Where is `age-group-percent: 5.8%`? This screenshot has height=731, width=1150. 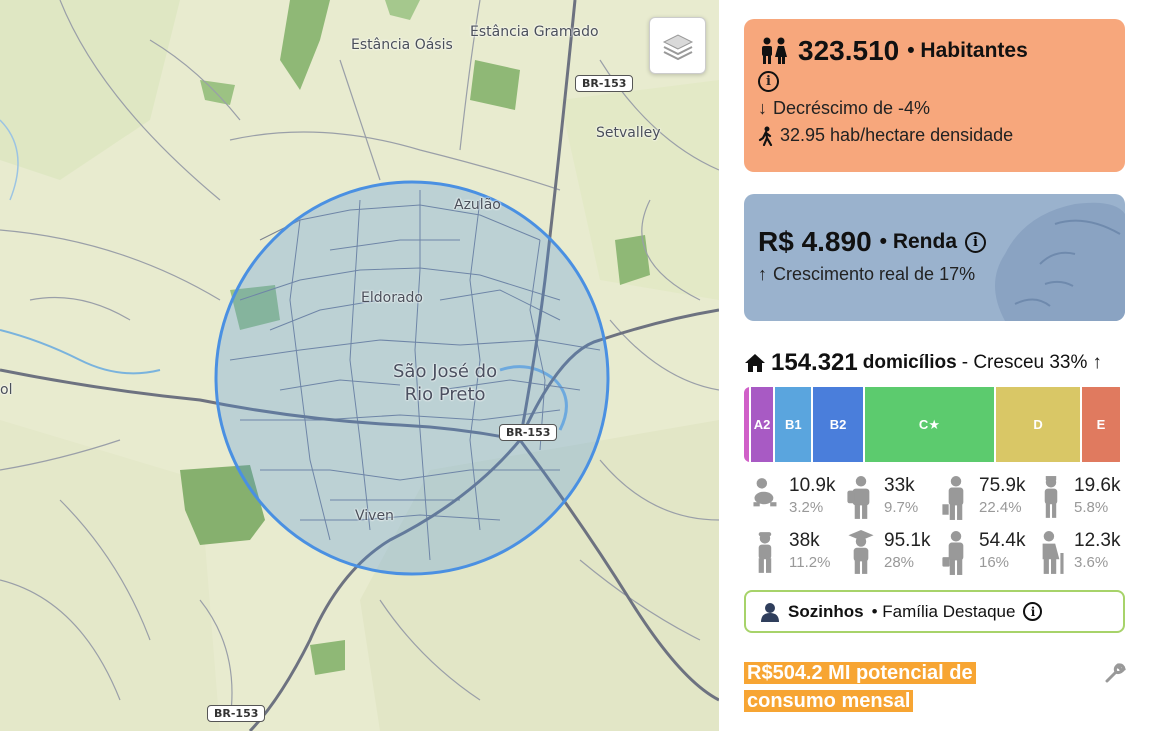
age-group-percent: 5.8% is located at coordinates (1091, 507).